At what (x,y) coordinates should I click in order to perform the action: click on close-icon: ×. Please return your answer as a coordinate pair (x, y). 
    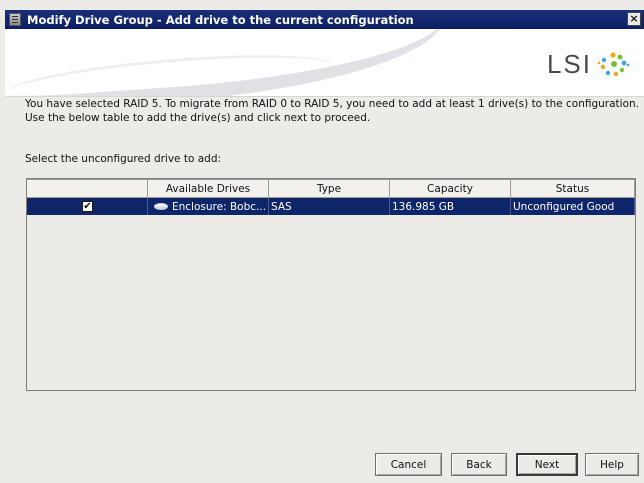
    Looking at the image, I should click on (634, 19).